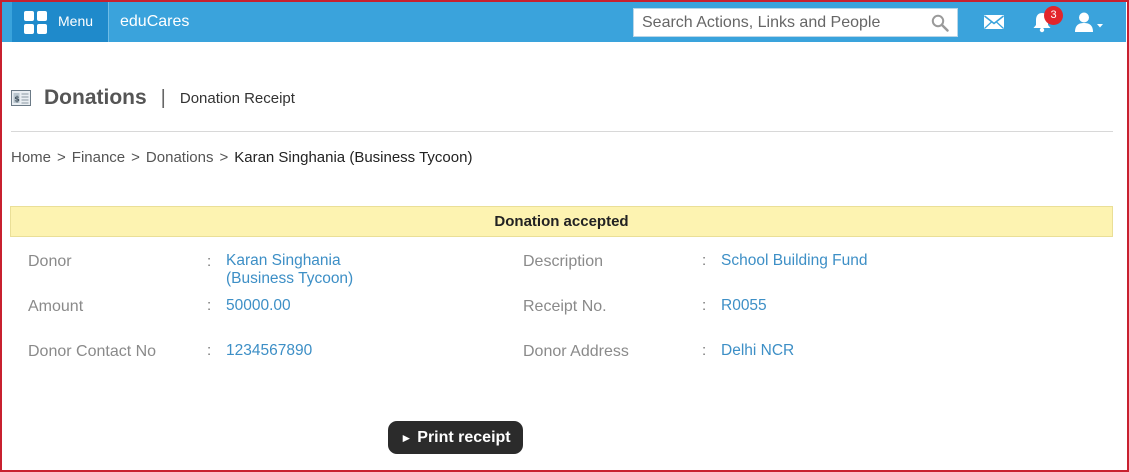  What do you see at coordinates (794, 260) in the screenshot?
I see `description-value: School Building Fund` at bounding box center [794, 260].